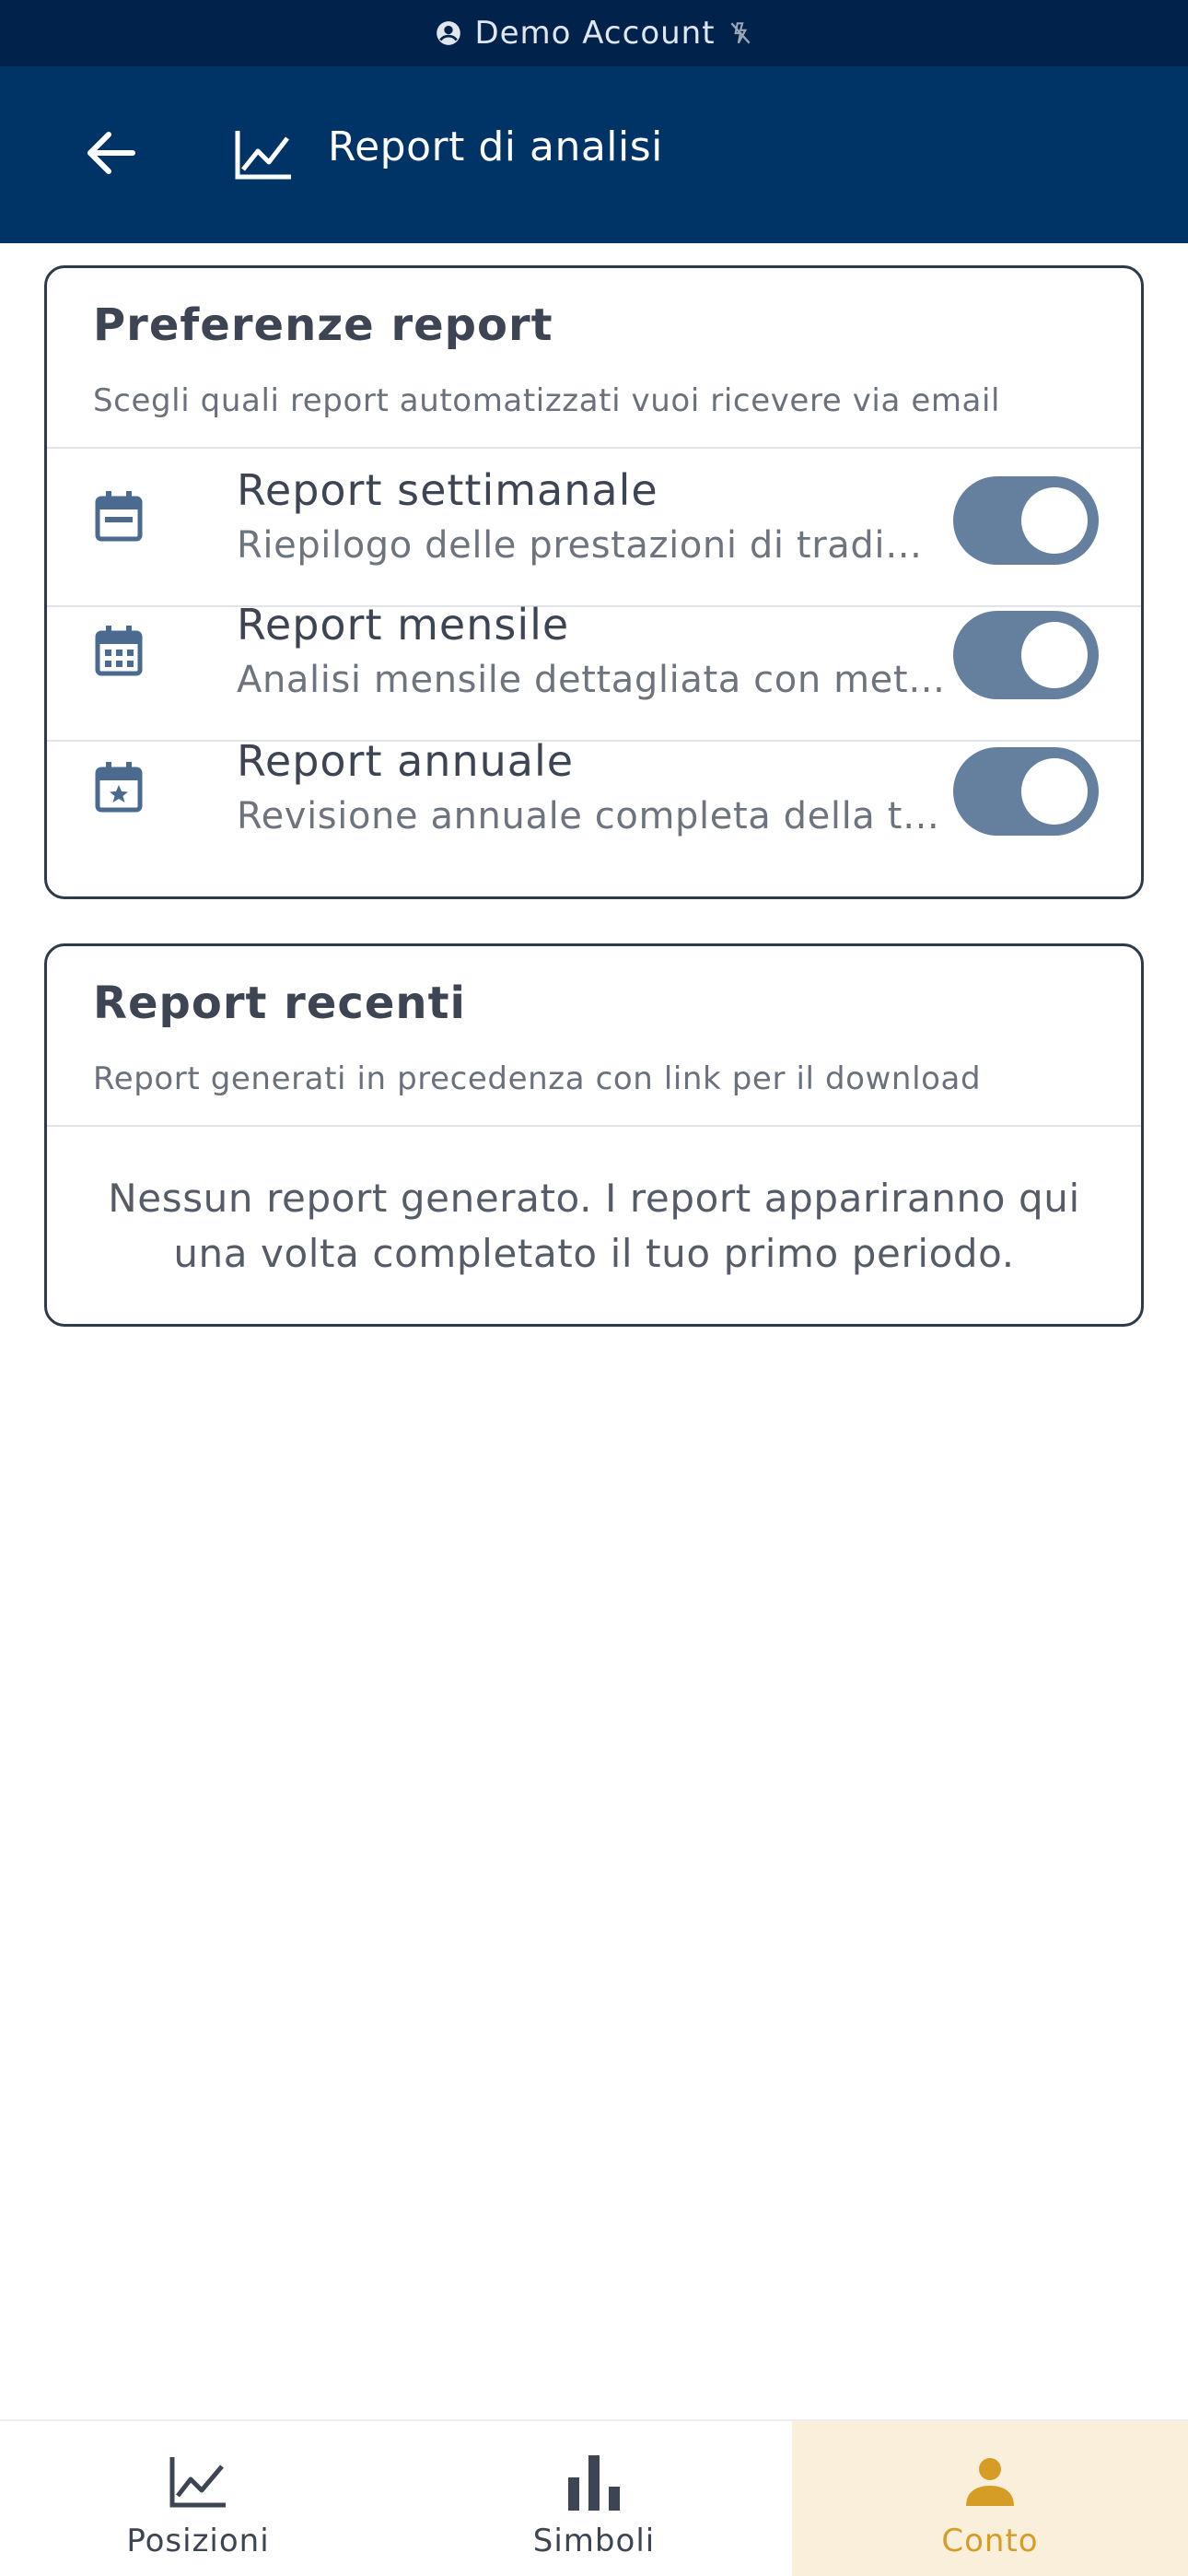  What do you see at coordinates (323, 325) in the screenshot?
I see `card-title: Preferenze report` at bounding box center [323, 325].